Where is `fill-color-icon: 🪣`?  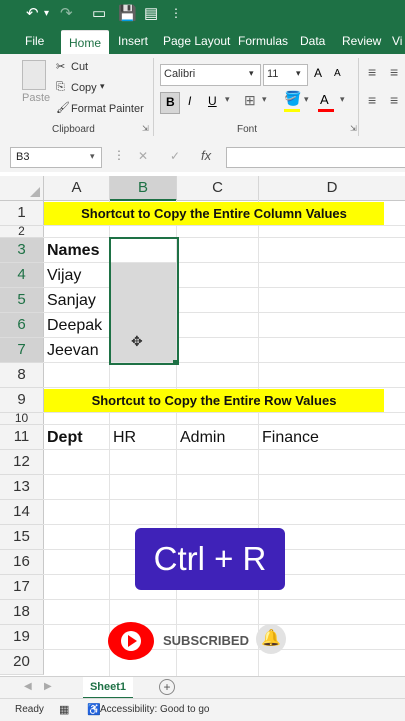
fill-color-icon: 🪣 is located at coordinates (292, 98).